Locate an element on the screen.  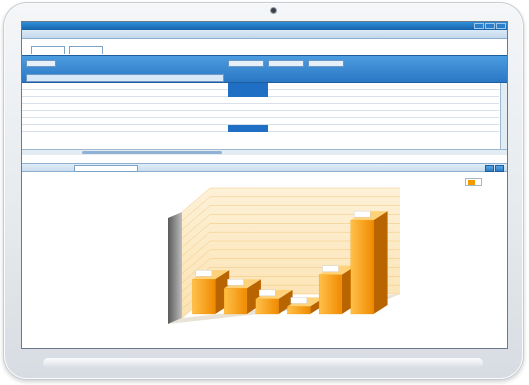
chart-type-select is located at coordinates (106, 168).